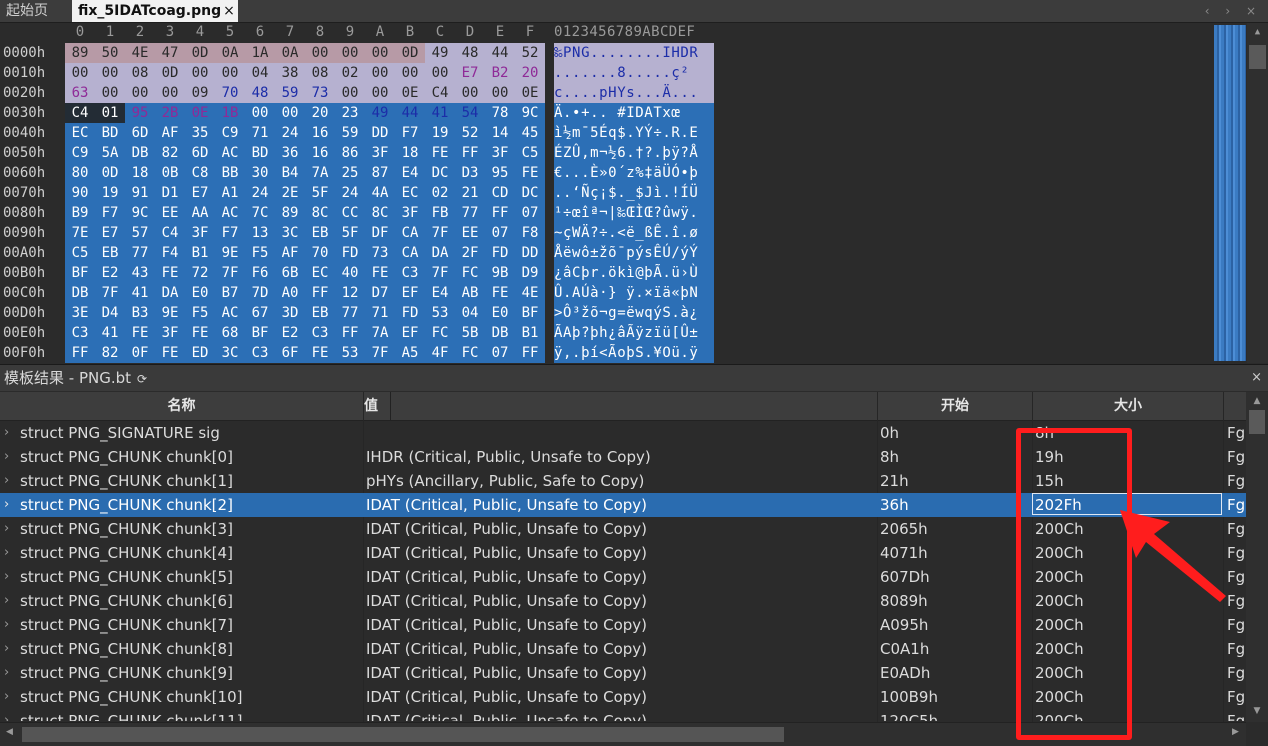 The width and height of the screenshot is (1268, 746). I want to click on hex-byte: 21, so click(470, 193).